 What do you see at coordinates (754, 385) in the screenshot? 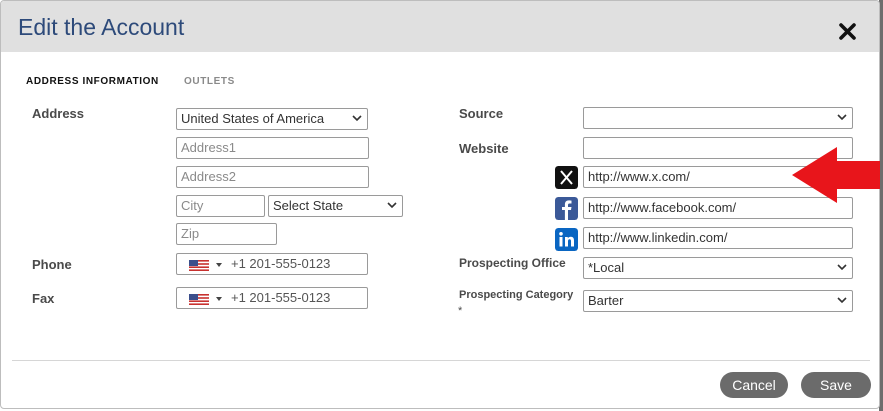
I see `cancel-button: Cancel` at bounding box center [754, 385].